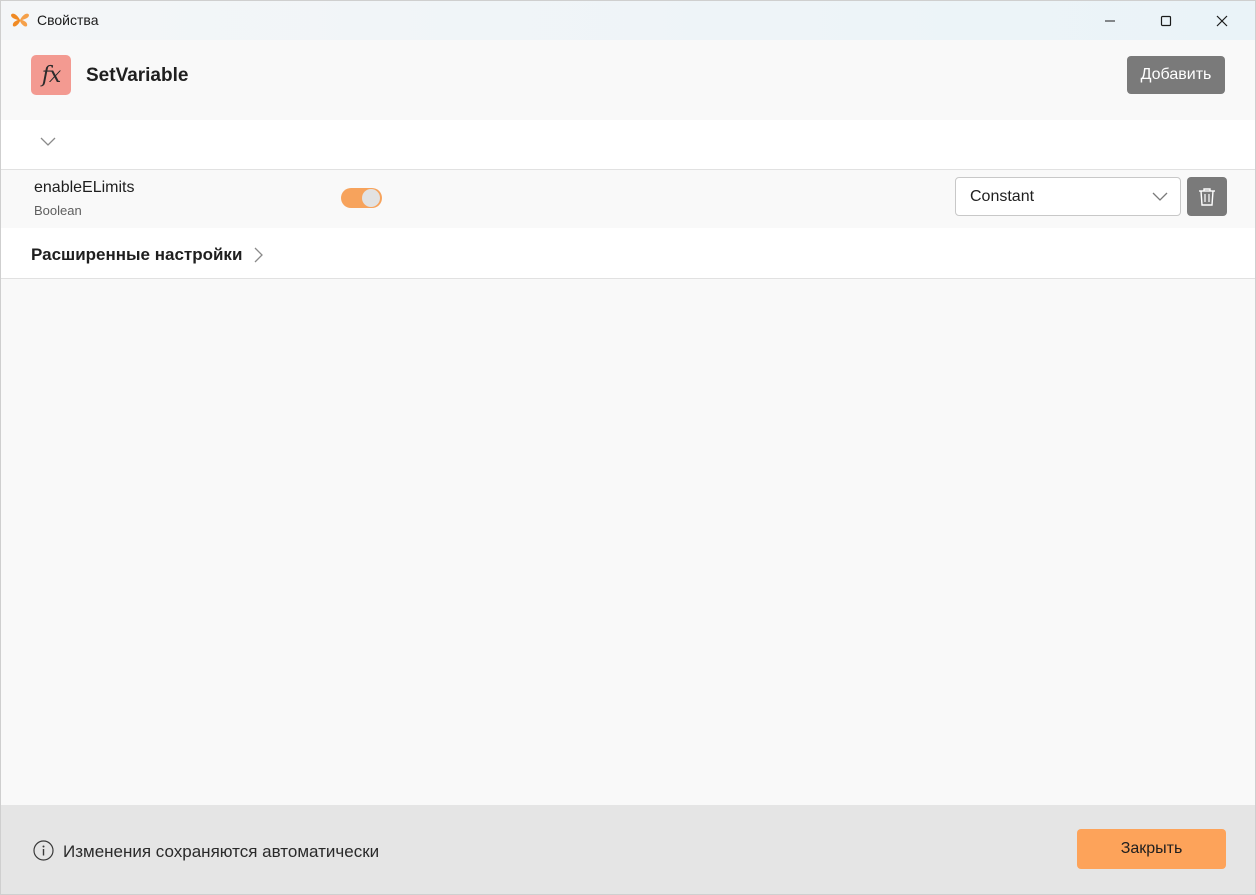 The image size is (1256, 895). I want to click on chevron-right-icon, so click(258, 255).